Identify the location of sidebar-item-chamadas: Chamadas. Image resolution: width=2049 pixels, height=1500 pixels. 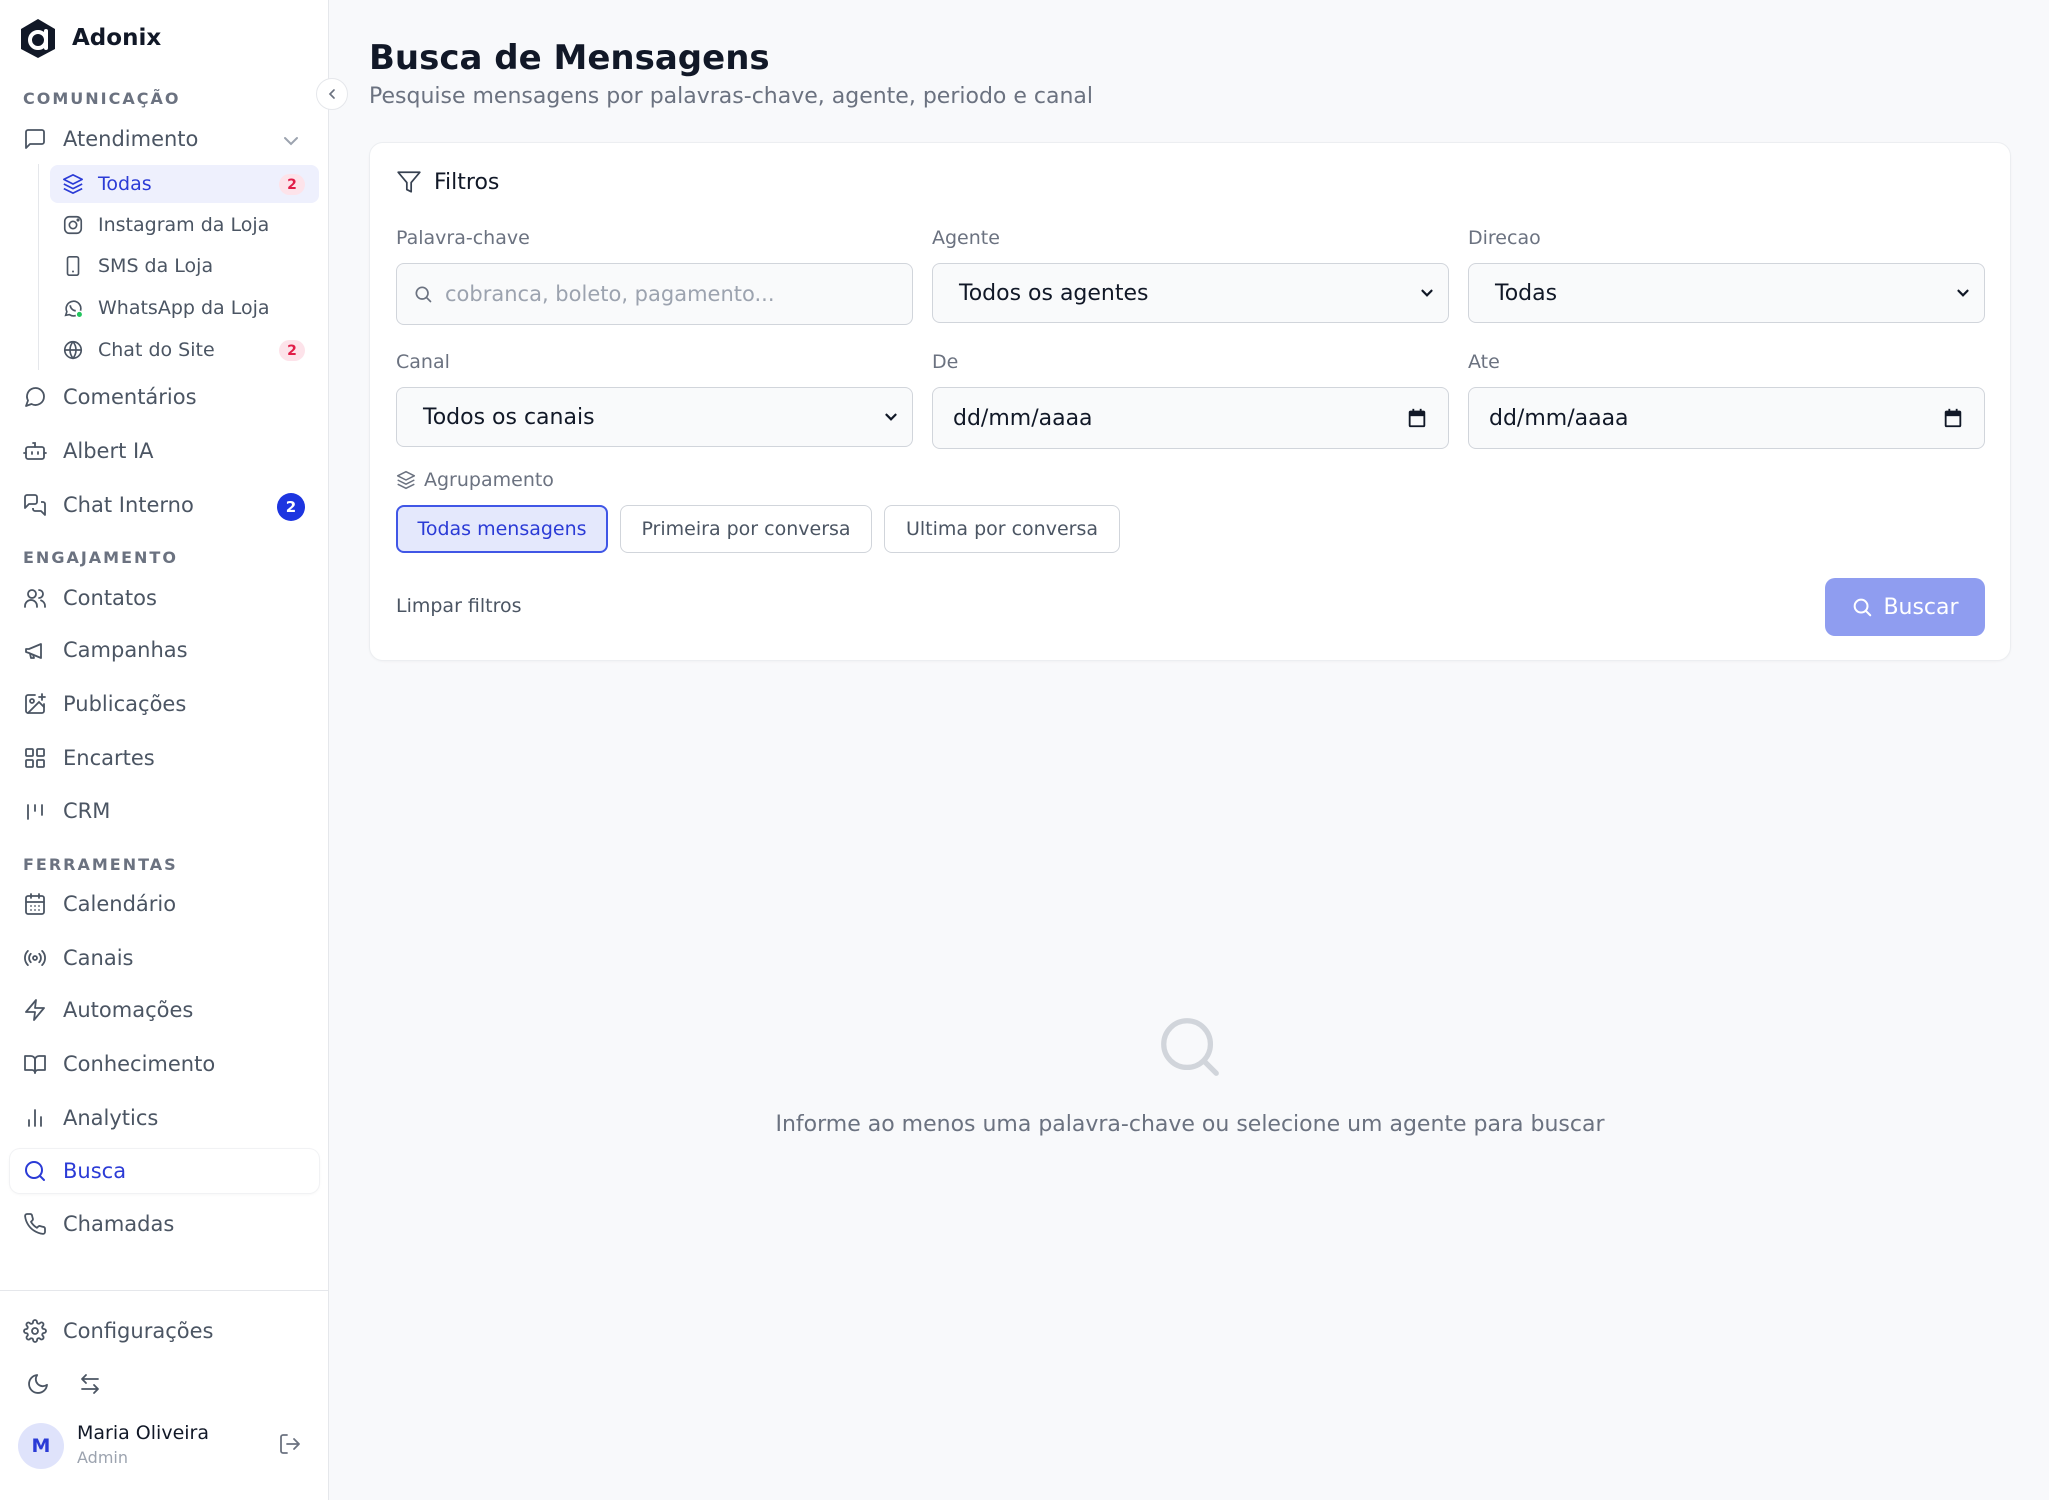
(164, 1224).